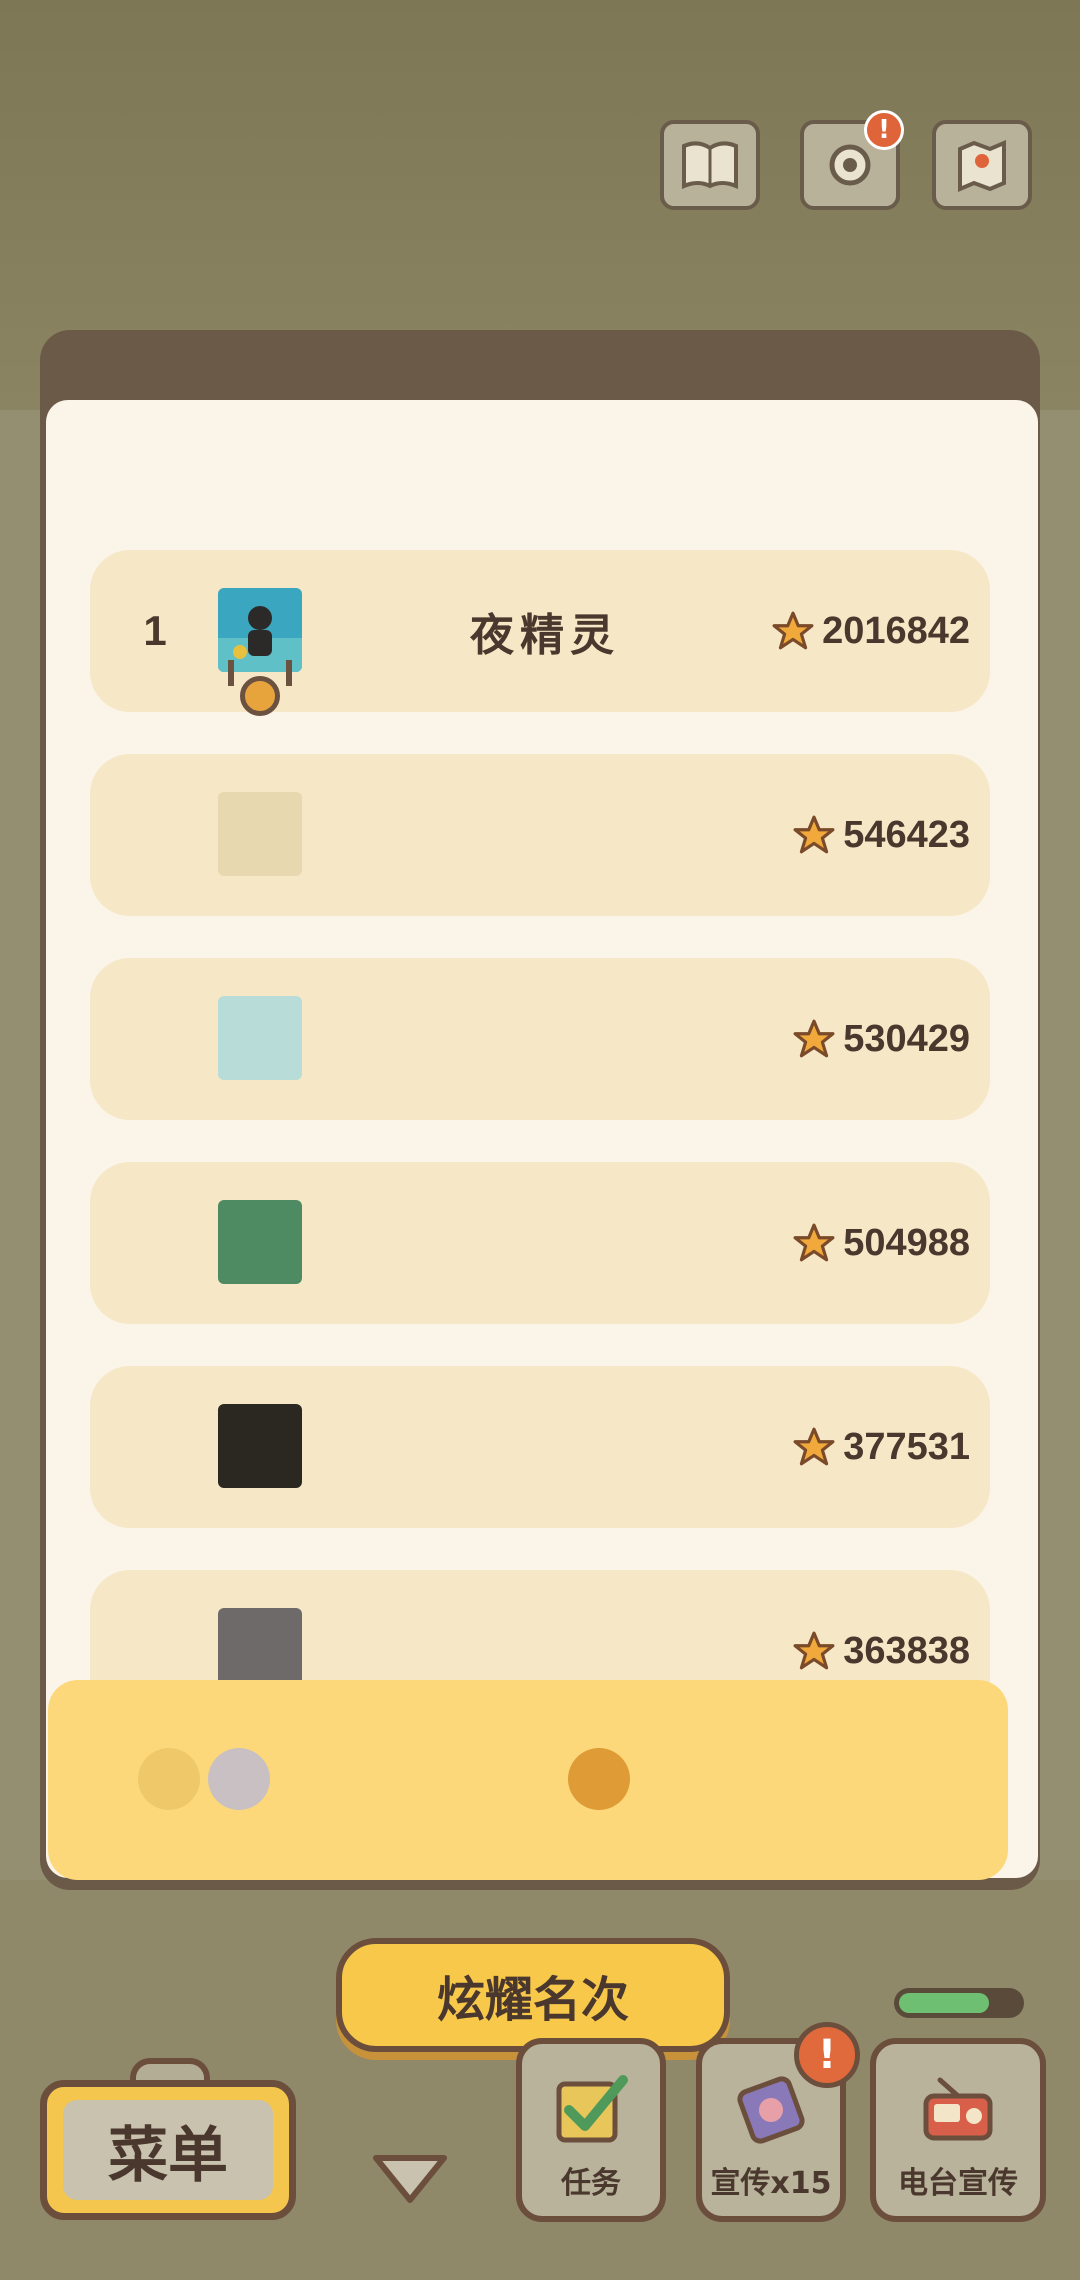 The height and width of the screenshot is (2280, 1080). What do you see at coordinates (827, 2055) in the screenshot?
I see `alert-badge: !` at bounding box center [827, 2055].